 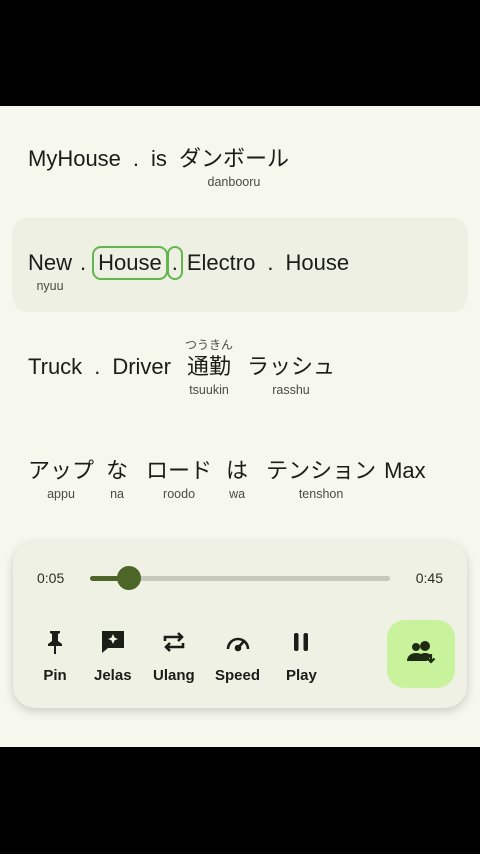 I want to click on lyric-word: Truck, so click(x=55, y=360).